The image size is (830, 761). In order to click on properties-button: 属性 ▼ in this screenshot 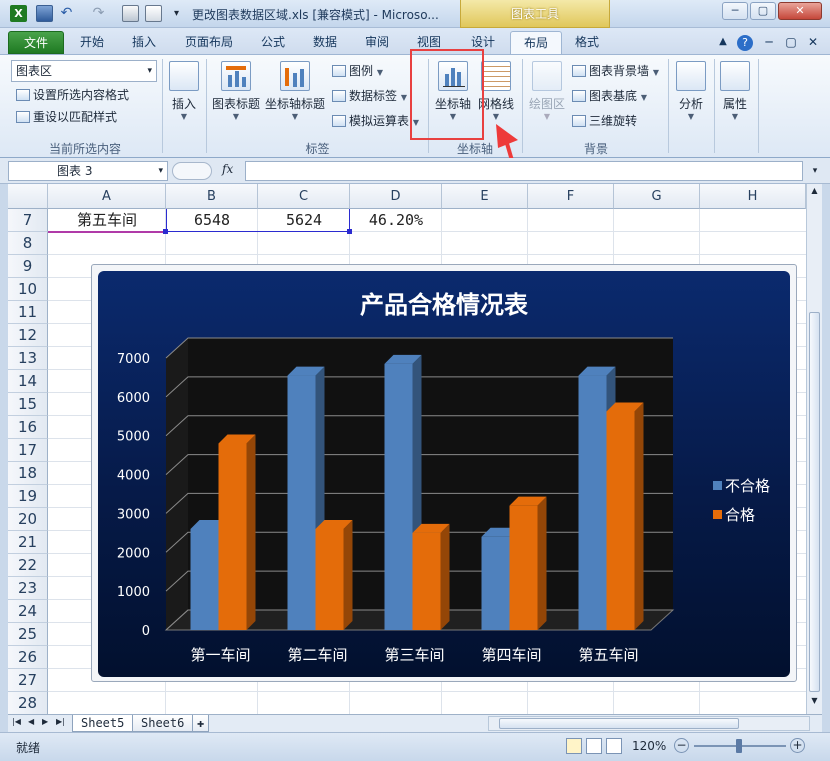, I will do `click(735, 91)`.